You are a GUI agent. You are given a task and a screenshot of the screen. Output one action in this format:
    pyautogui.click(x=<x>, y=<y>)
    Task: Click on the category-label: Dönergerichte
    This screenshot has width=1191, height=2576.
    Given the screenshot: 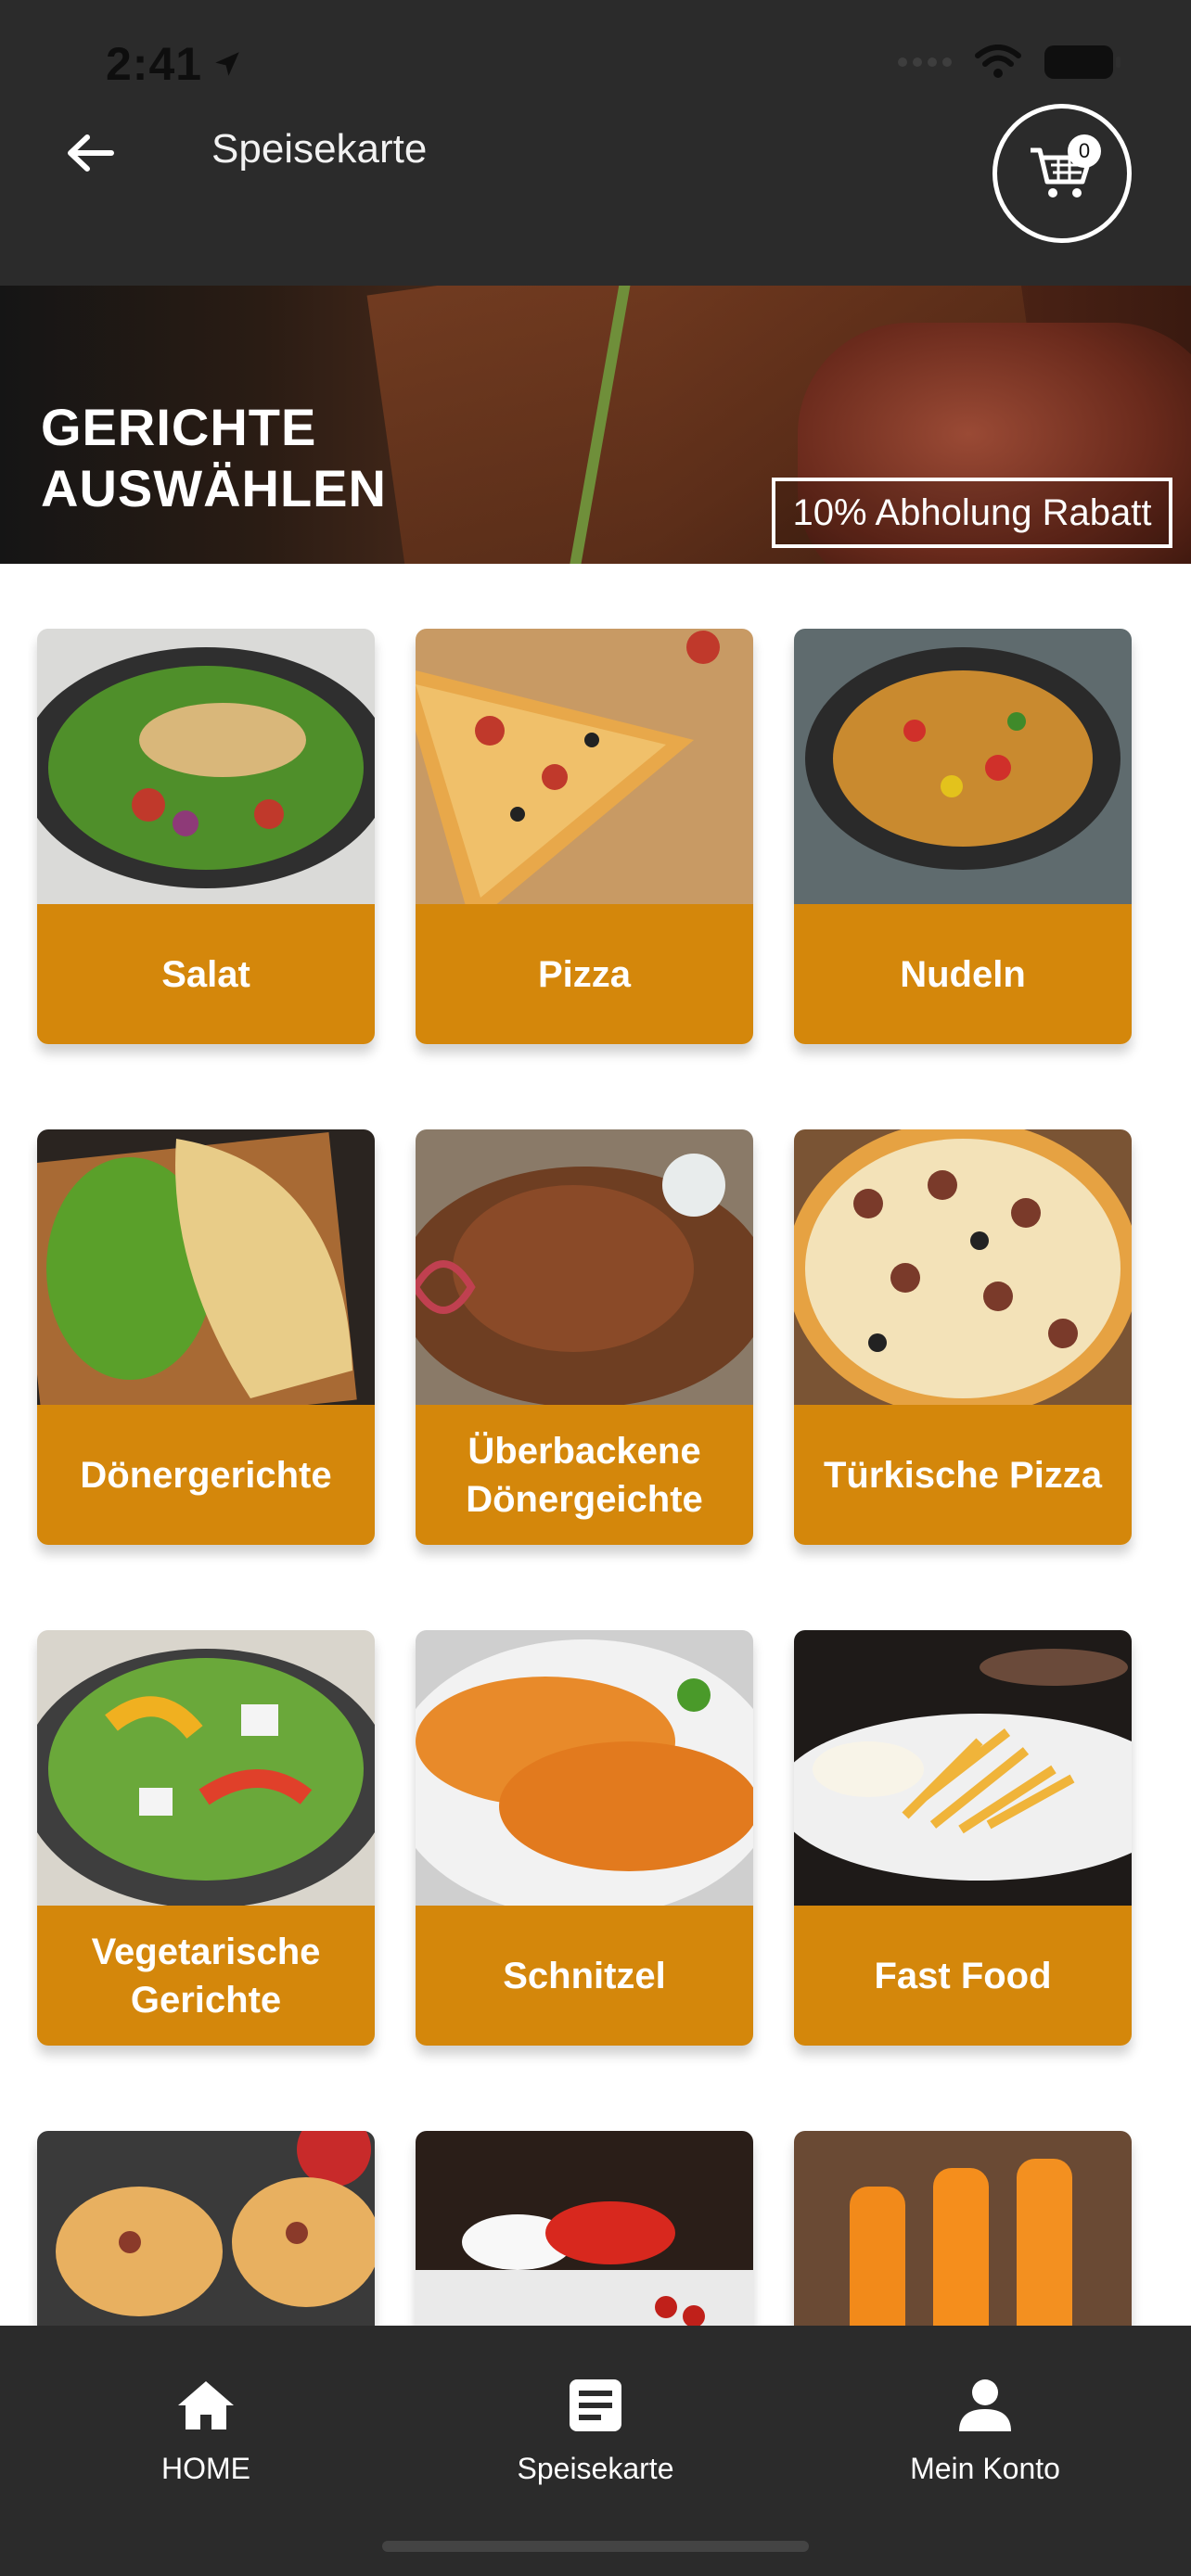 What is the action you would take?
    pyautogui.click(x=206, y=1475)
    